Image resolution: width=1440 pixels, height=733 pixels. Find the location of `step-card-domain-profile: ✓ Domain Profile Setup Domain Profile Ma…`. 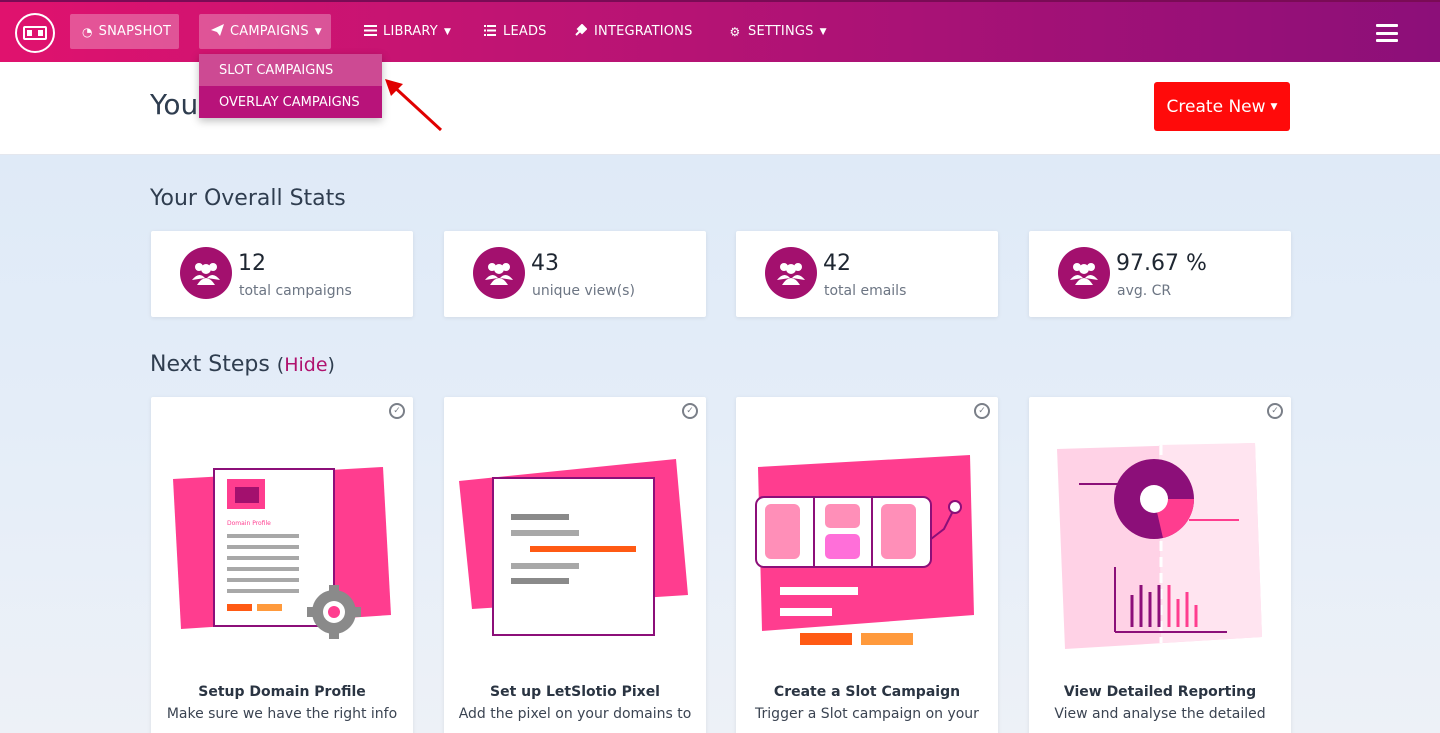

step-card-domain-profile: ✓ Domain Profile Setup Domain Profile Ma… is located at coordinates (282, 565).